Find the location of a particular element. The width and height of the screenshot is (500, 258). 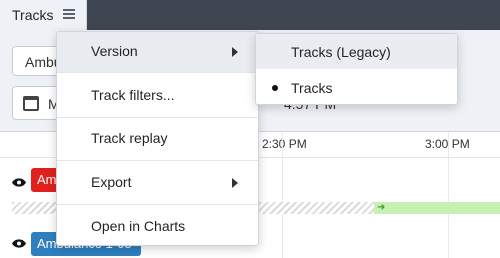

menu-item-label: Open in Charts is located at coordinates (138, 226).